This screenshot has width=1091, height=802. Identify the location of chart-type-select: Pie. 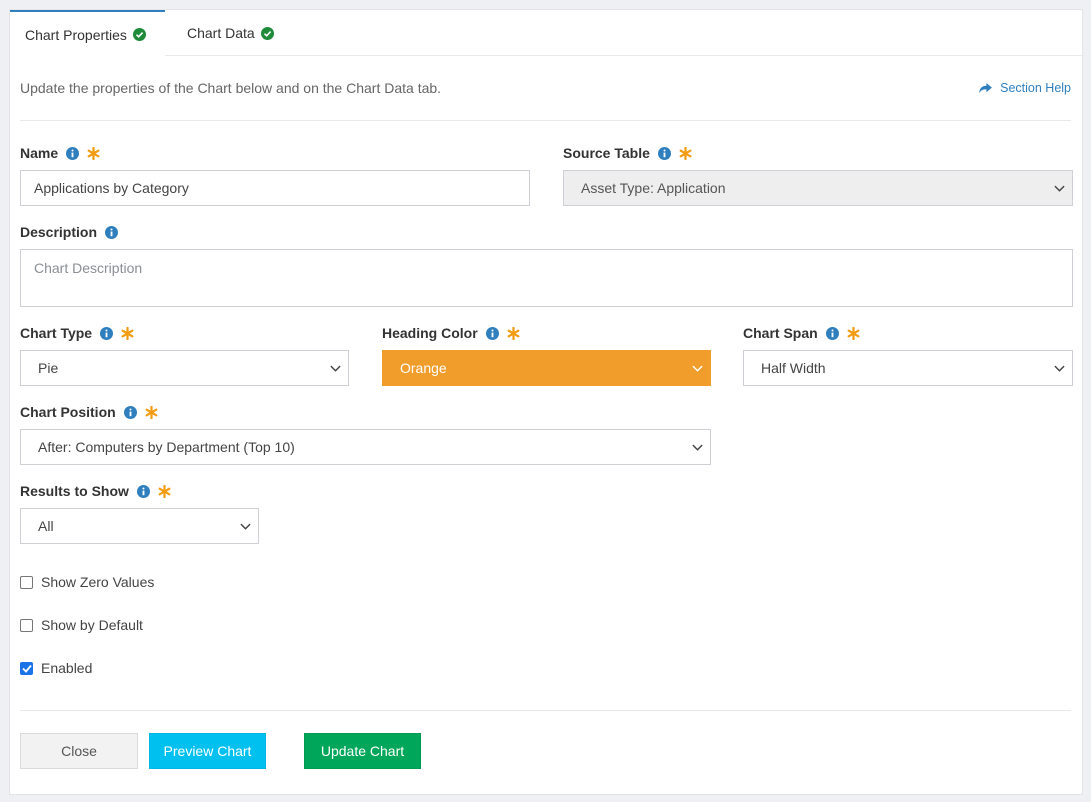
(184, 368).